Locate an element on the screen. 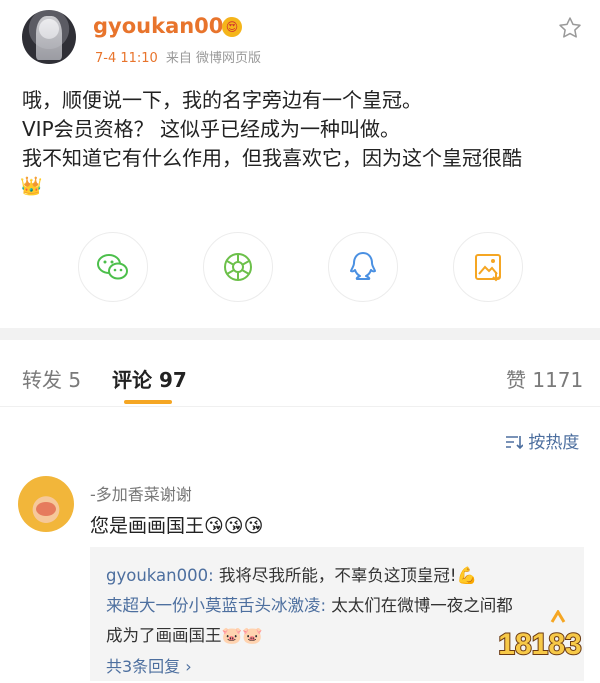 Image resolution: width=600 pixels, height=683 pixels. wechat-icon is located at coordinates (112, 267).